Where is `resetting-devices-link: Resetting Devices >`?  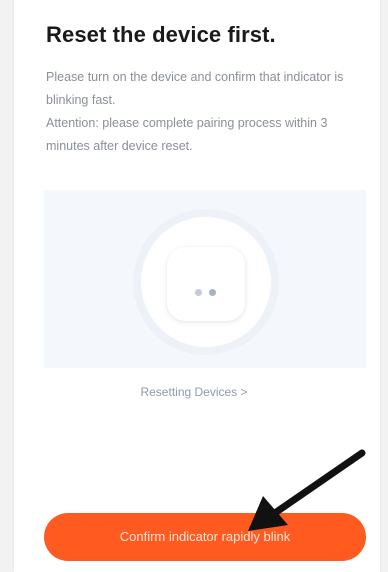
resetting-devices-link: Resetting Devices > is located at coordinates (194, 392).